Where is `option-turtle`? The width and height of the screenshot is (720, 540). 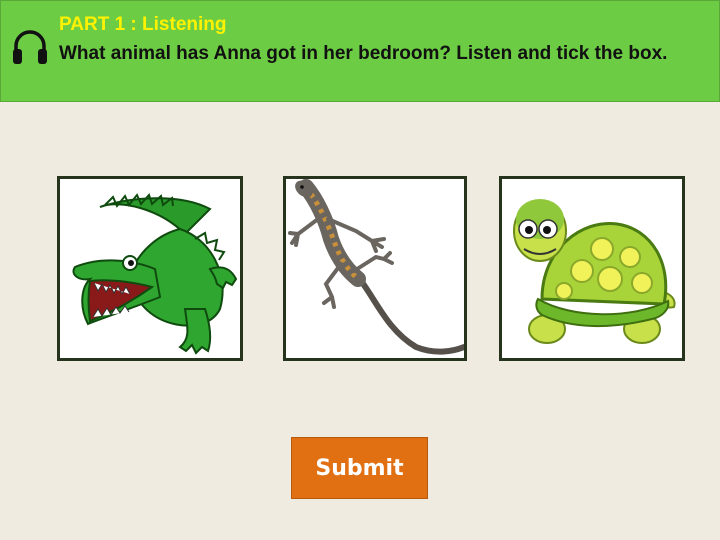
option-turtle is located at coordinates (592, 268).